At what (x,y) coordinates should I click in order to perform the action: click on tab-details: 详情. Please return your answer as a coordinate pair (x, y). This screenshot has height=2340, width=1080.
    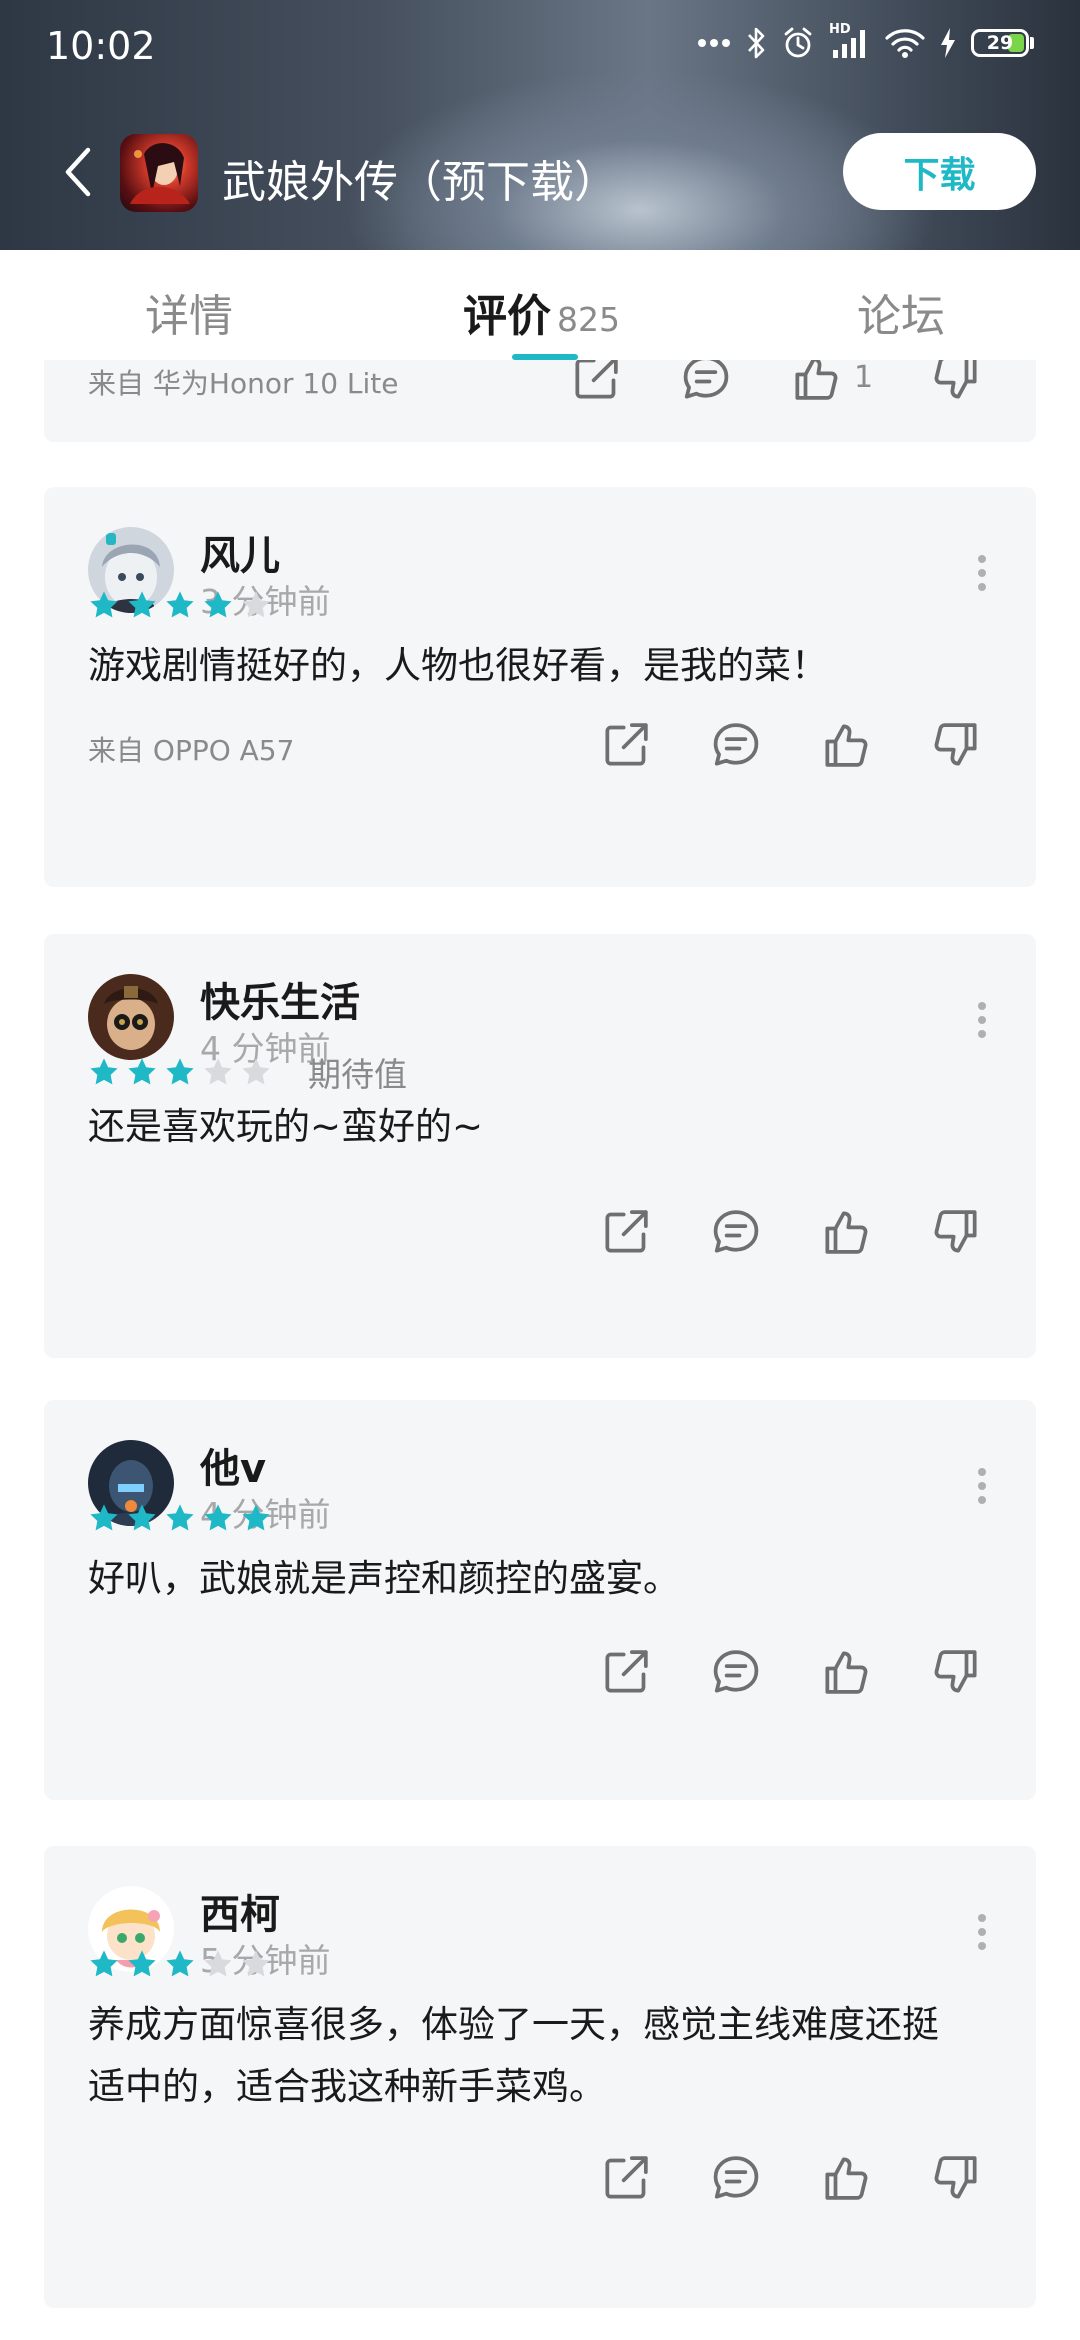
    Looking at the image, I should click on (189, 312).